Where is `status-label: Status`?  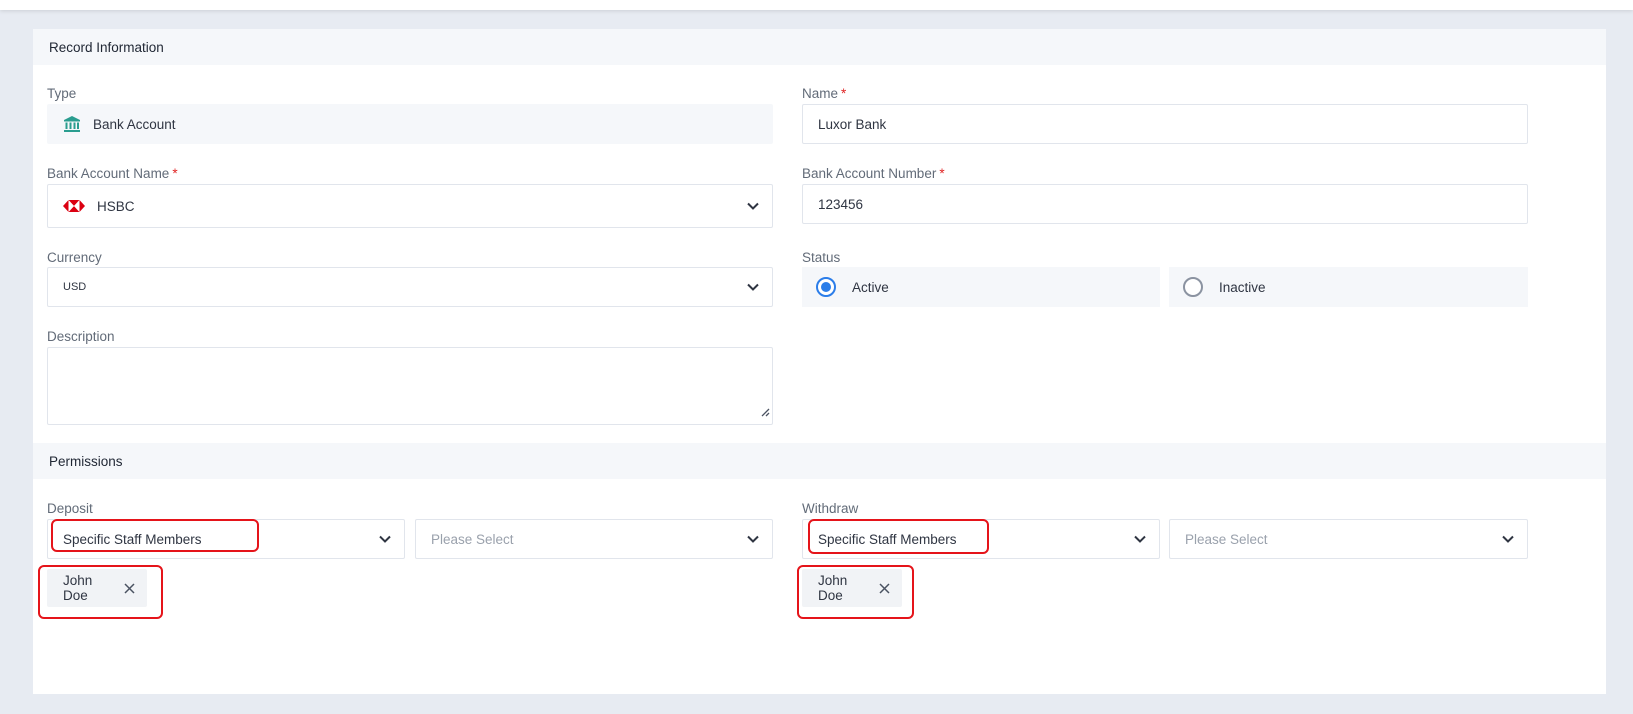
status-label: Status is located at coordinates (821, 257).